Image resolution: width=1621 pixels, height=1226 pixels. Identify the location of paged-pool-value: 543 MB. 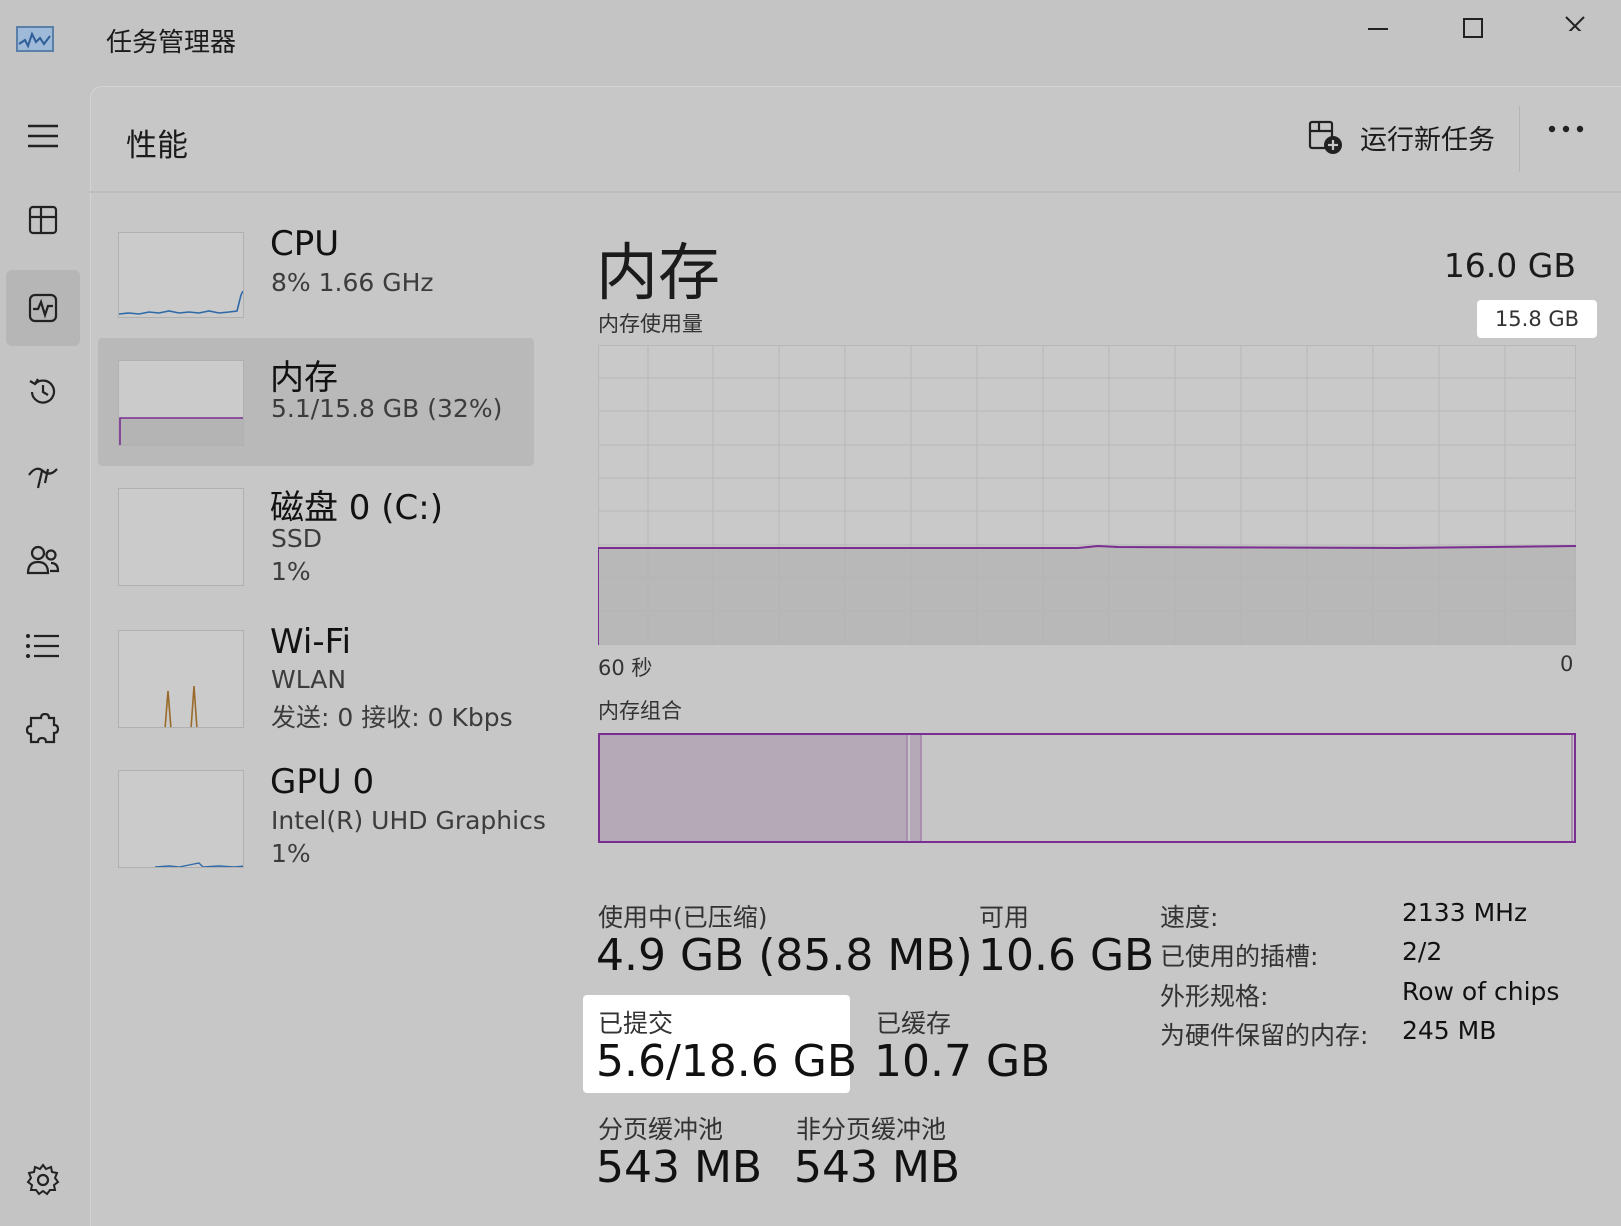
(679, 1167).